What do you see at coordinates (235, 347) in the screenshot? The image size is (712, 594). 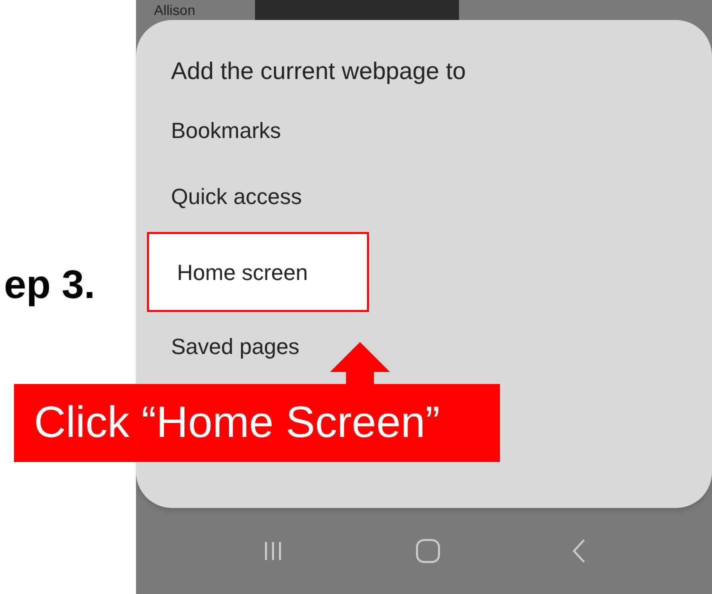 I see `menu-option: Saved pages` at bounding box center [235, 347].